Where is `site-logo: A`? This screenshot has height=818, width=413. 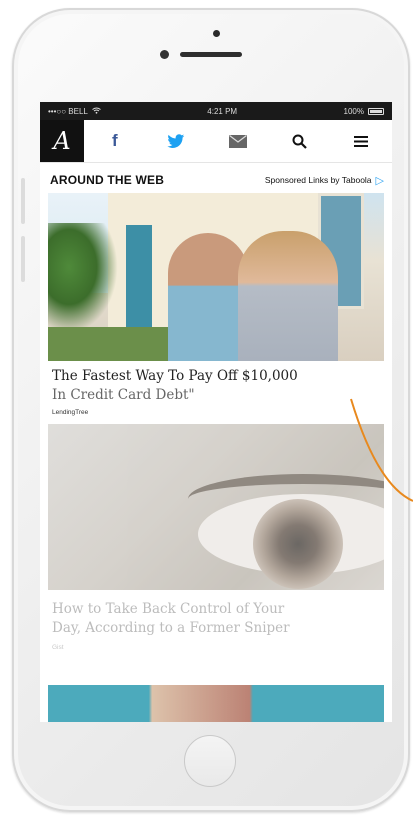
site-logo: A is located at coordinates (62, 141).